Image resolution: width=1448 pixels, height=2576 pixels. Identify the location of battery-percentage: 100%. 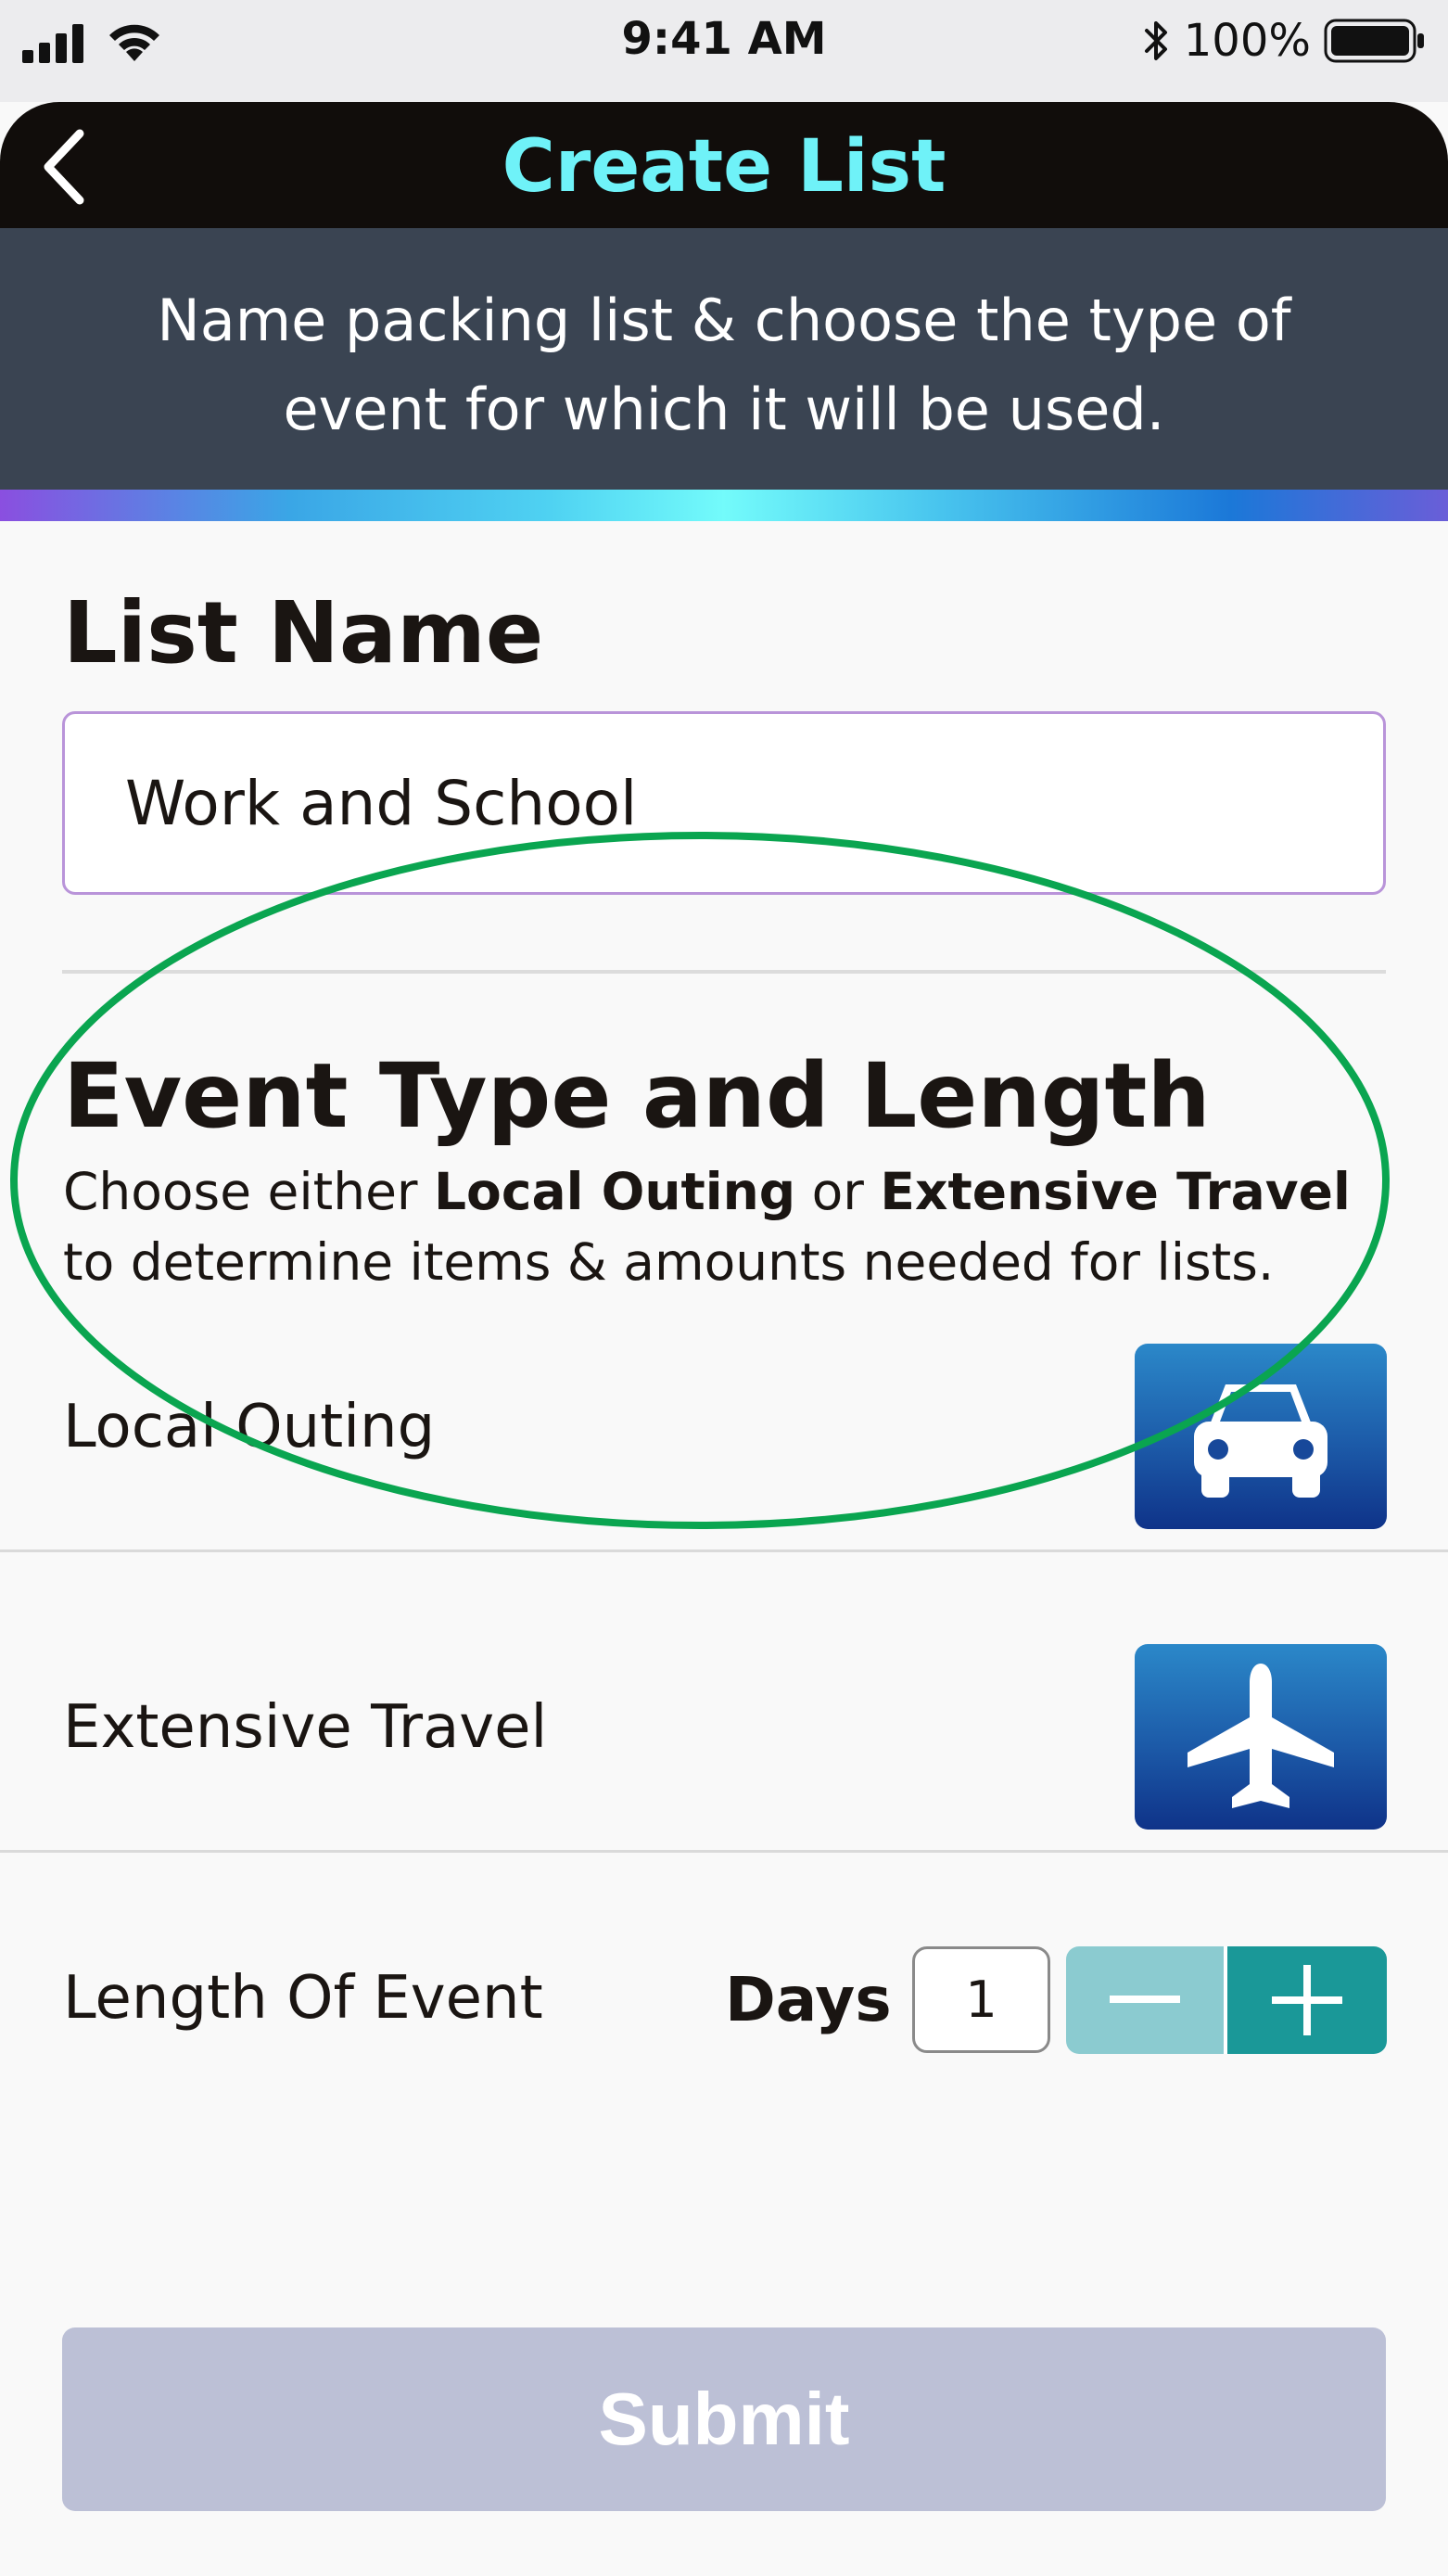
(1247, 41).